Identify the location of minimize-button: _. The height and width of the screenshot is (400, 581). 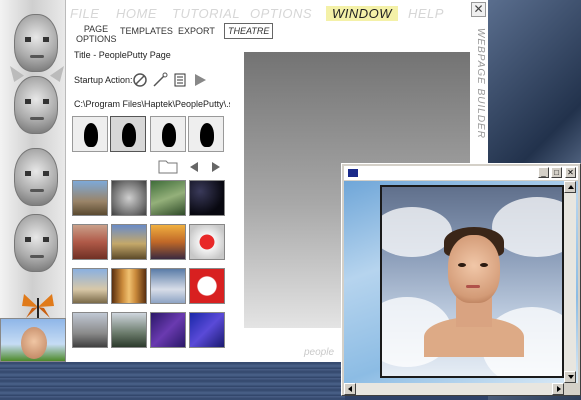
(543, 172).